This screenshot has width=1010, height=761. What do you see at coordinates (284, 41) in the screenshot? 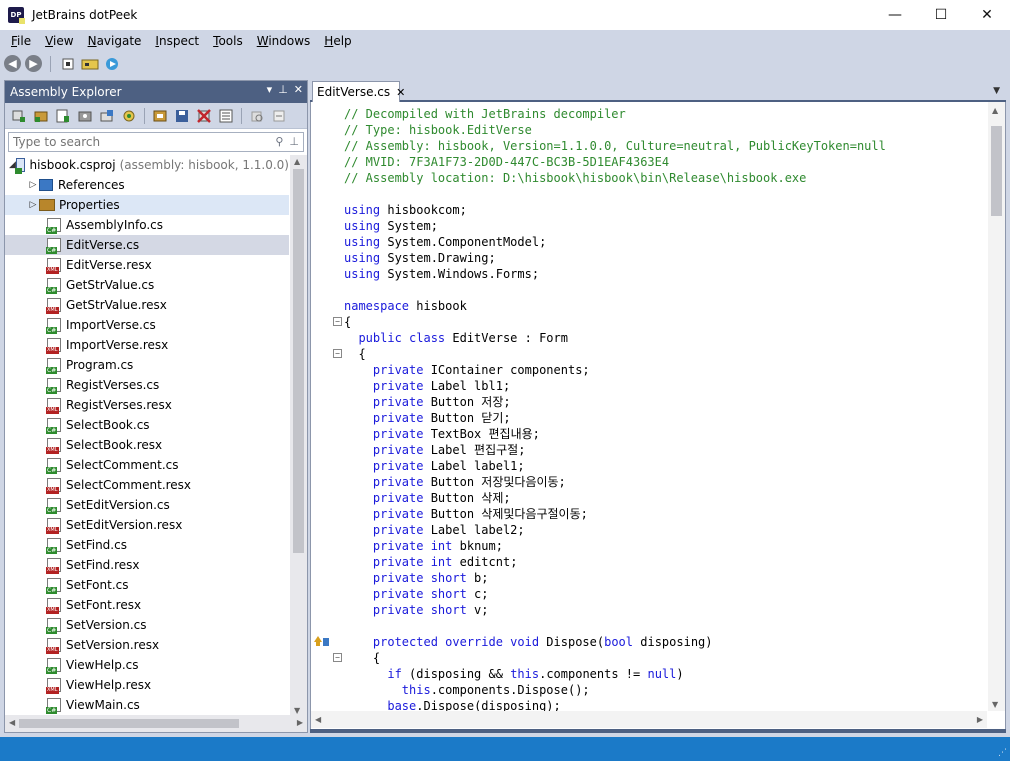
I see `menu-windows: Windows` at bounding box center [284, 41].